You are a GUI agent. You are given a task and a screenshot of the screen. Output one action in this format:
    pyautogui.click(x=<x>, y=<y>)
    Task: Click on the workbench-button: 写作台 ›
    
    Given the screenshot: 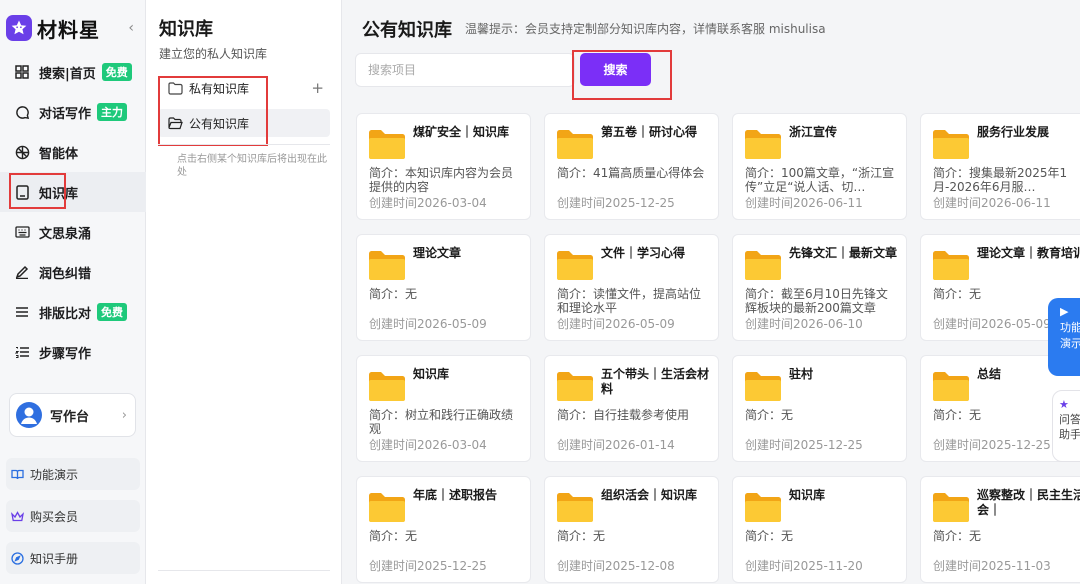 What is the action you would take?
    pyautogui.click(x=72, y=415)
    